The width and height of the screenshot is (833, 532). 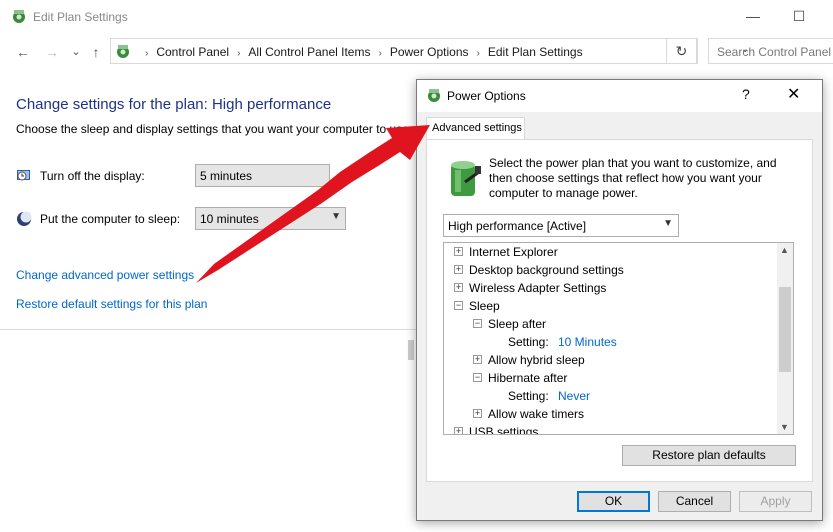 What do you see at coordinates (76, 52) in the screenshot?
I see `recent-locations-icon: ⌄` at bounding box center [76, 52].